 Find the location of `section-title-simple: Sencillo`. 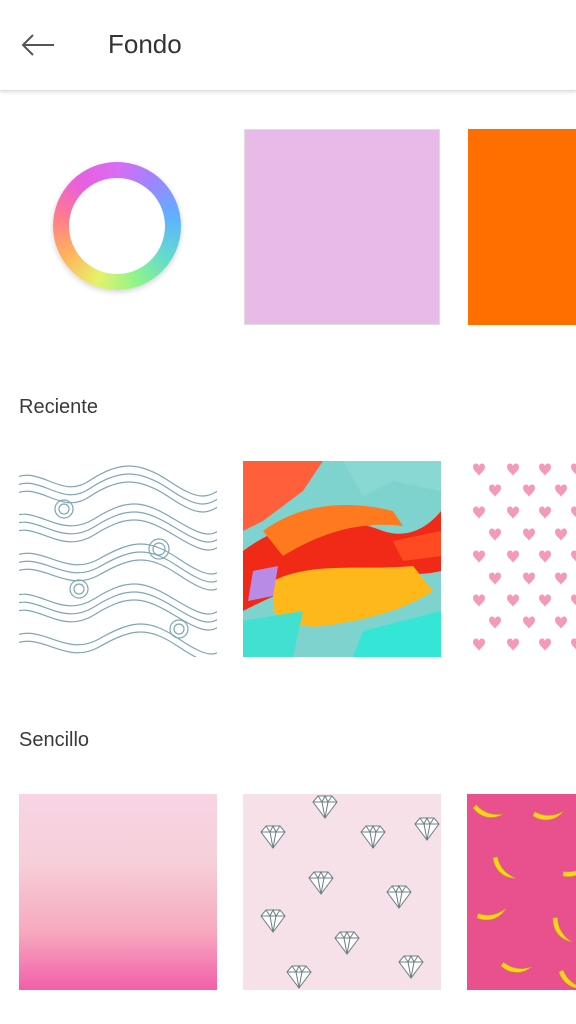

section-title-simple: Sencillo is located at coordinates (54, 740).